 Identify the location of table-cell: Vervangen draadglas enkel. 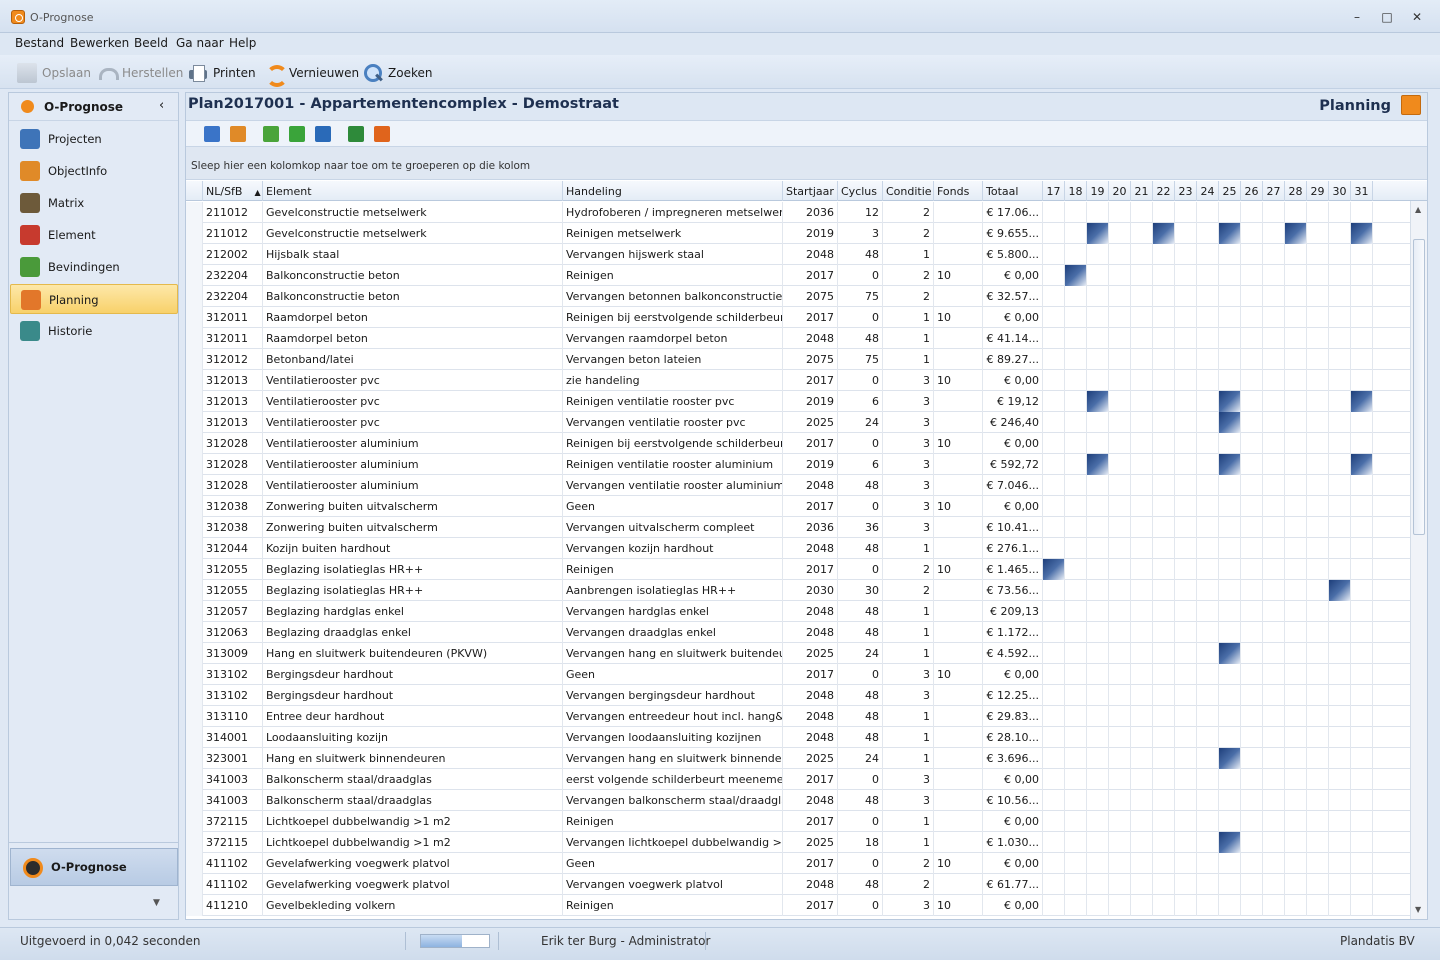
(673, 632).